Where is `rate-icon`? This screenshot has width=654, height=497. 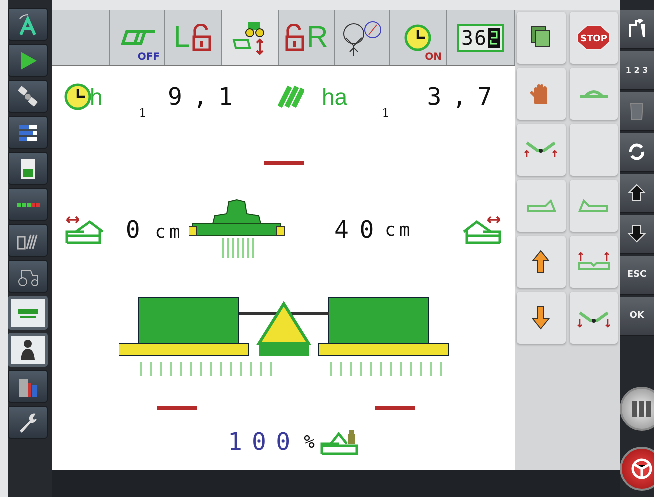
rate-icon is located at coordinates (339, 442).